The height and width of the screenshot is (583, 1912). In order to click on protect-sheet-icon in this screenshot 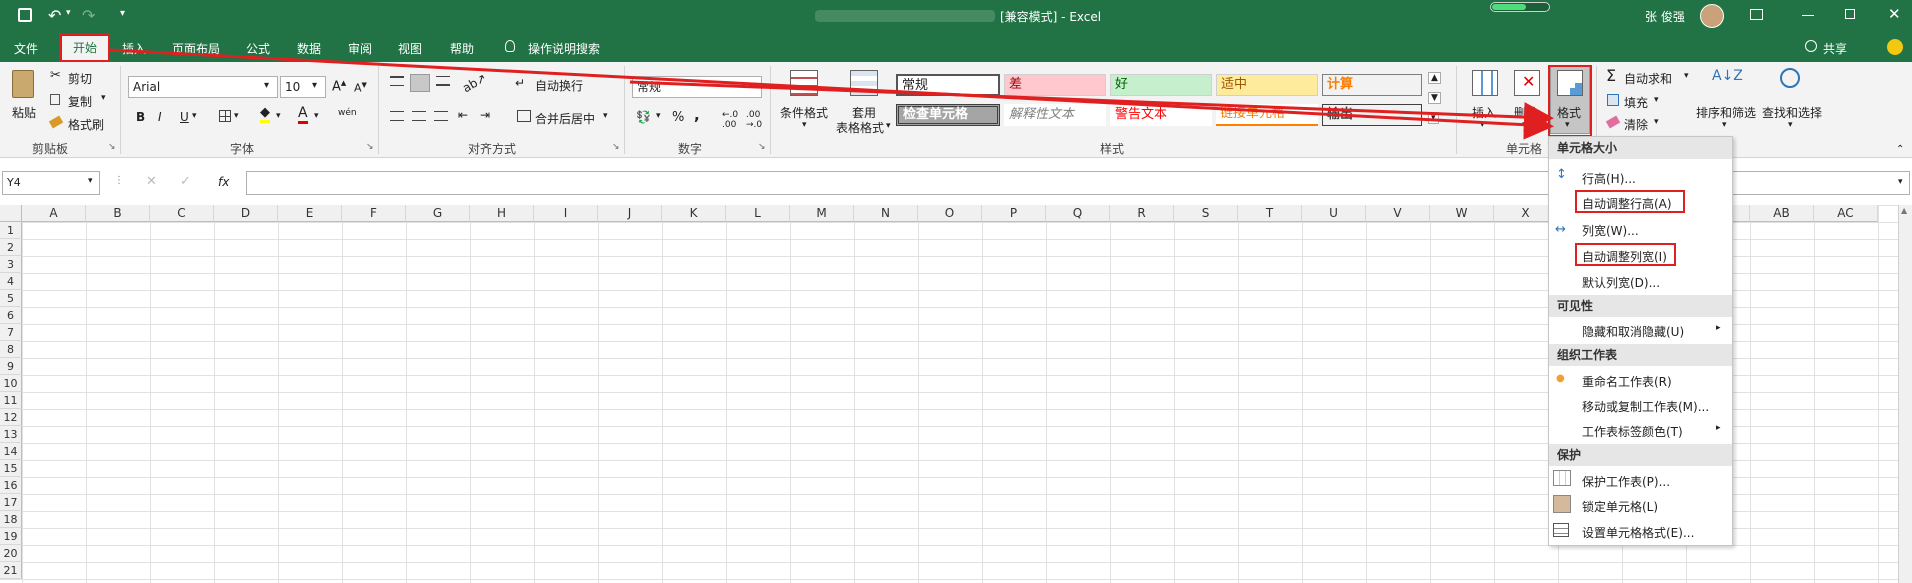, I will do `click(1562, 478)`.